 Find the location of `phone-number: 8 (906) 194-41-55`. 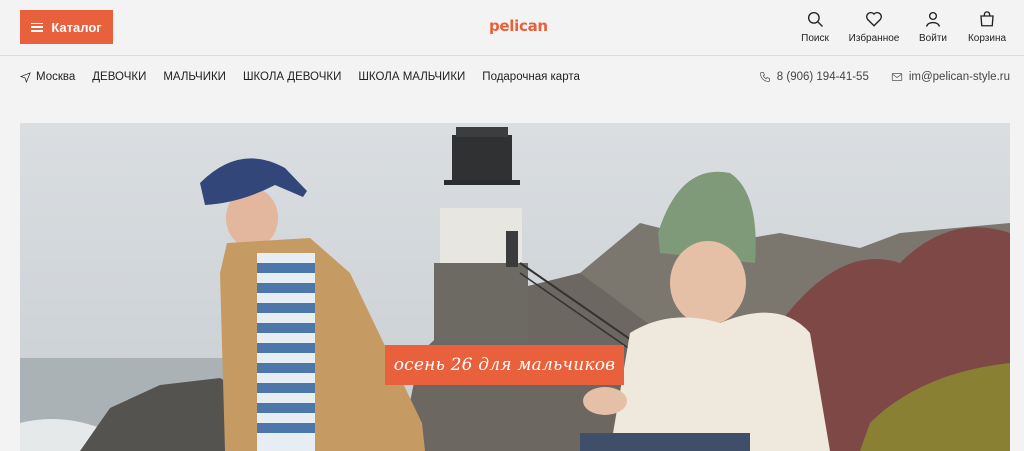

phone-number: 8 (906) 194-41-55 is located at coordinates (822, 77).